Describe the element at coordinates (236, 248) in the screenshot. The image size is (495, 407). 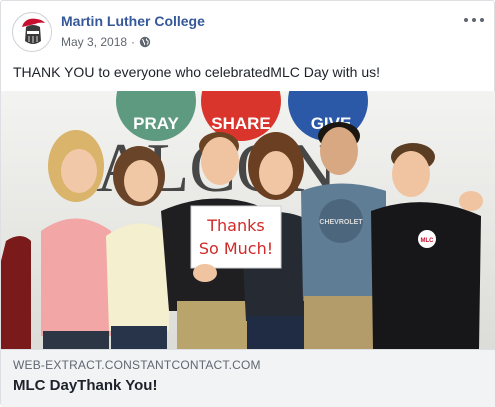
I see `sign-line-2: So Much!` at that location.